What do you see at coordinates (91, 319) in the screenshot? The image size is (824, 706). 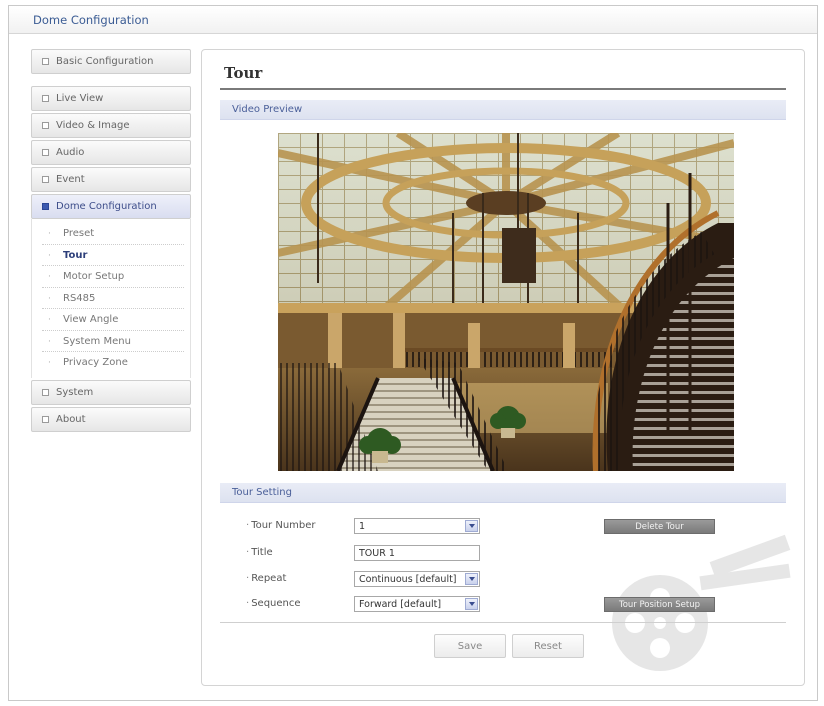 I see `submenu-item-label: View Angle` at bounding box center [91, 319].